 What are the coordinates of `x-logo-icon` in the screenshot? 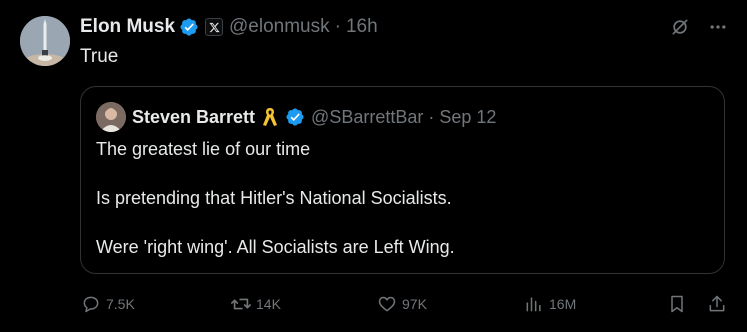 It's located at (214, 27).